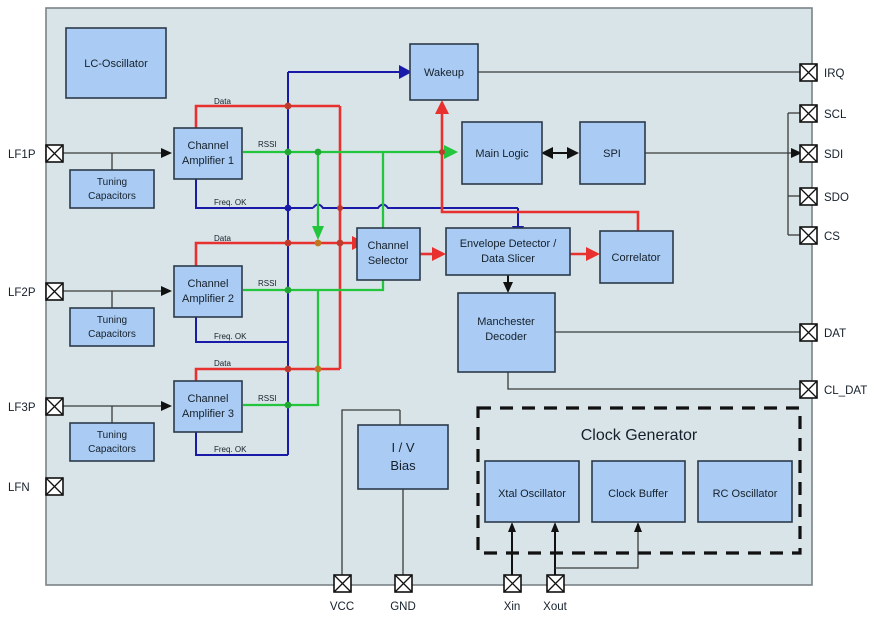 This screenshot has width=869, height=621. Describe the element at coordinates (267, 144) in the screenshot. I see `signal-label-rssi-1: RSSI` at that location.